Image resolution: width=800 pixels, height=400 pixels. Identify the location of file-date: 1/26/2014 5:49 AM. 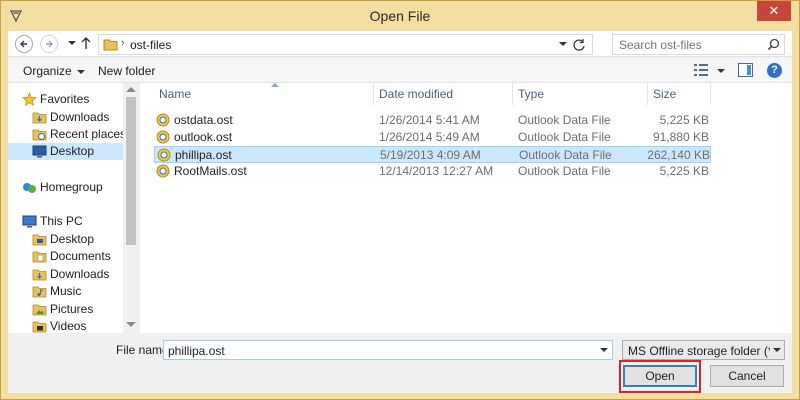
(429, 137).